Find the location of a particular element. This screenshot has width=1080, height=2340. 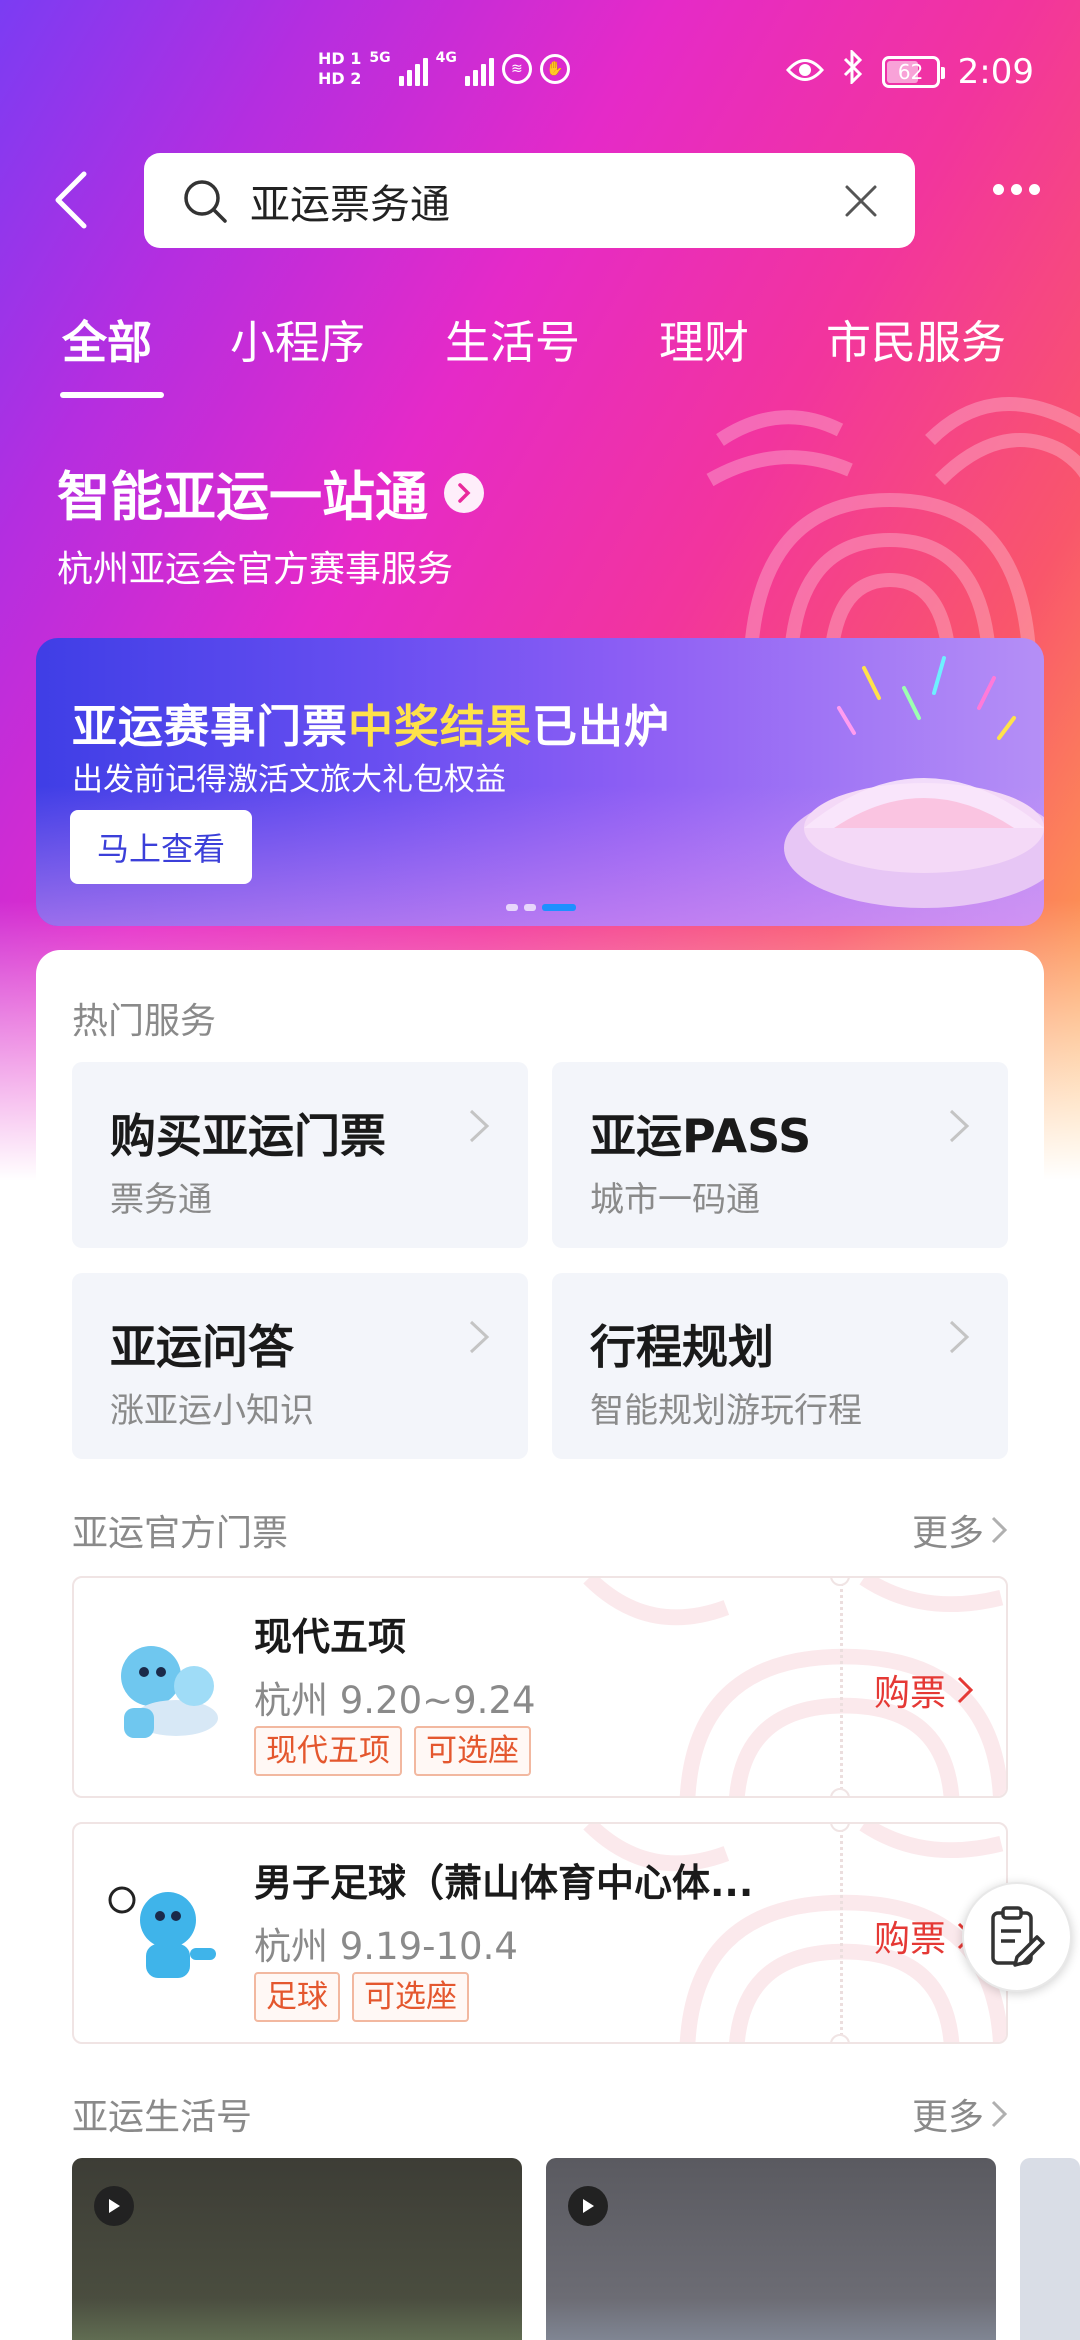

status-right: 62 2:09 is located at coordinates (909, 70).